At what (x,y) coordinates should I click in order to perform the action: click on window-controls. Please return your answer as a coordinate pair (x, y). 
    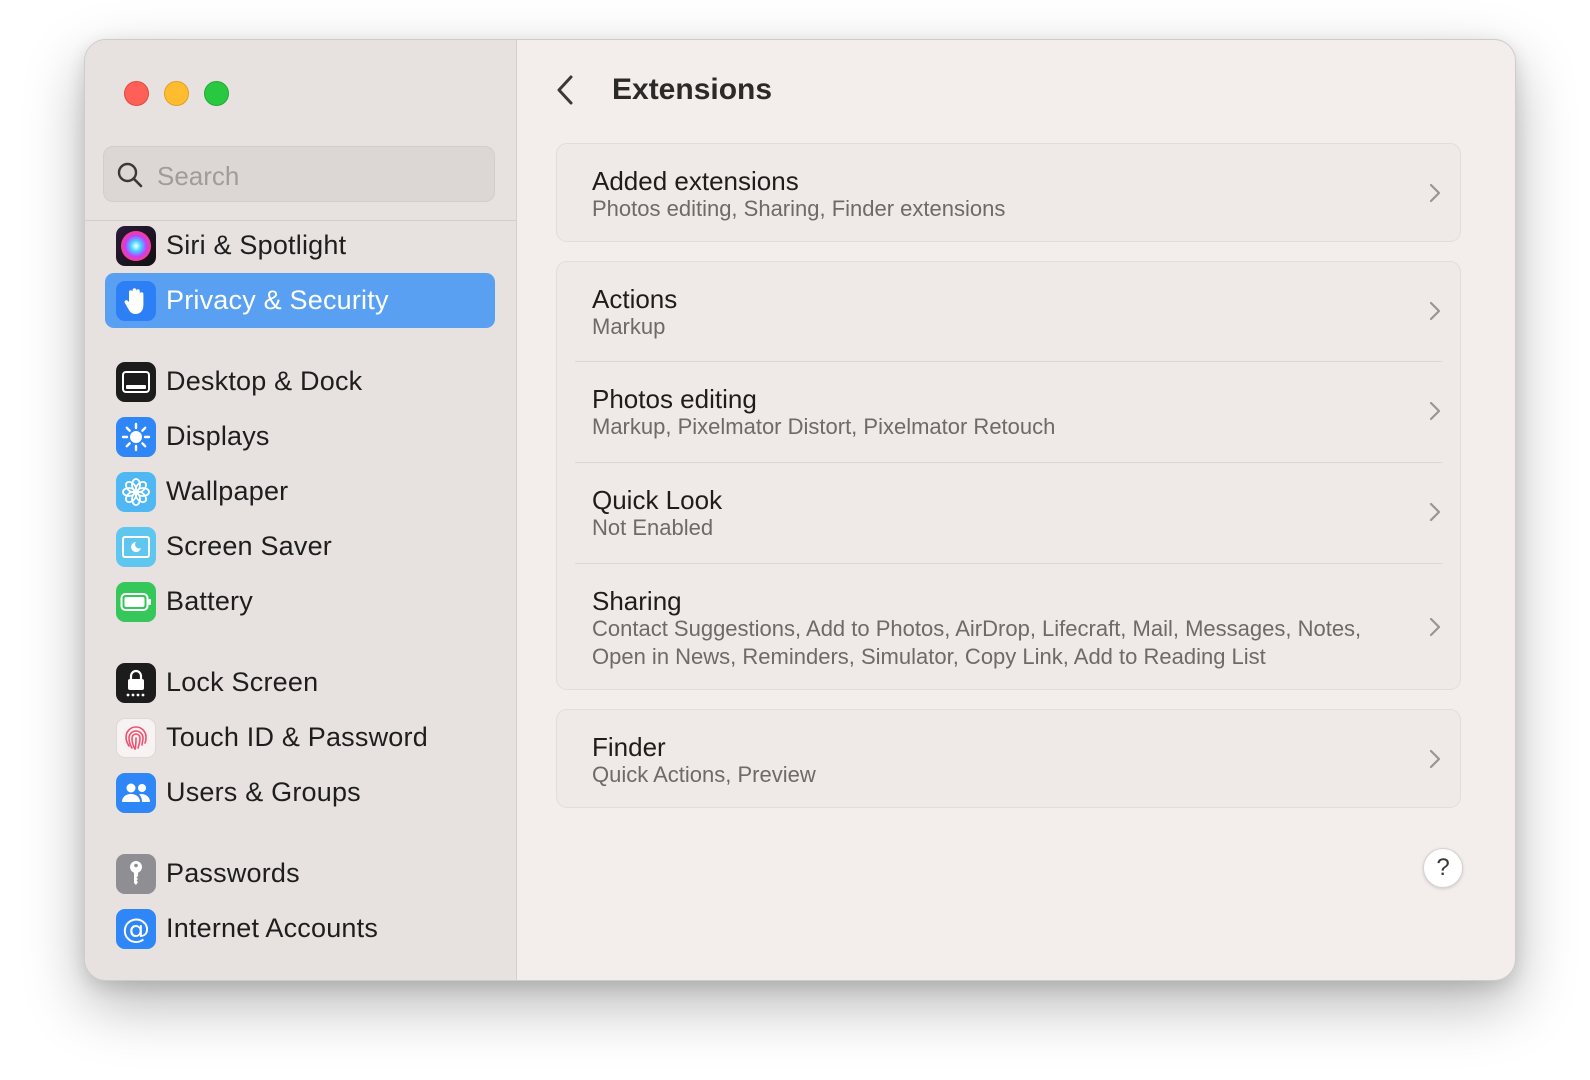
    Looking at the image, I should click on (176, 93).